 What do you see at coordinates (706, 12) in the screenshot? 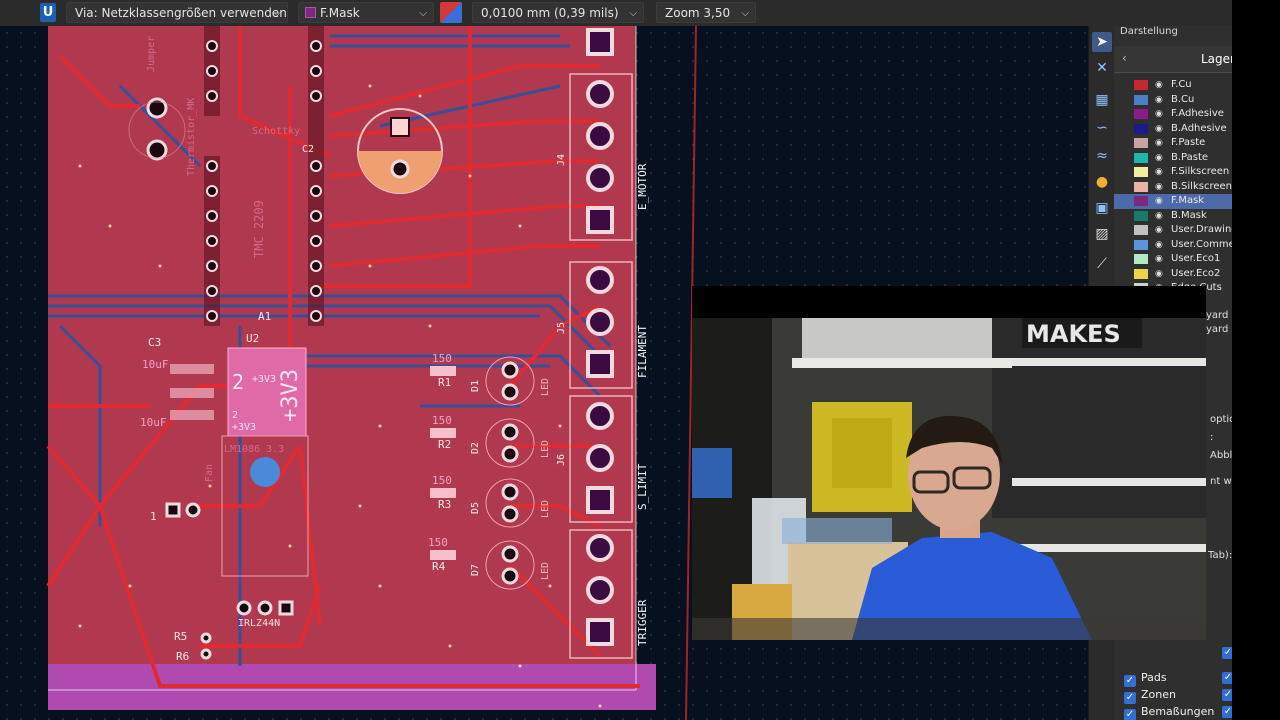
I see `zoom-dropdown: Zoom 3,50 ⌵` at bounding box center [706, 12].